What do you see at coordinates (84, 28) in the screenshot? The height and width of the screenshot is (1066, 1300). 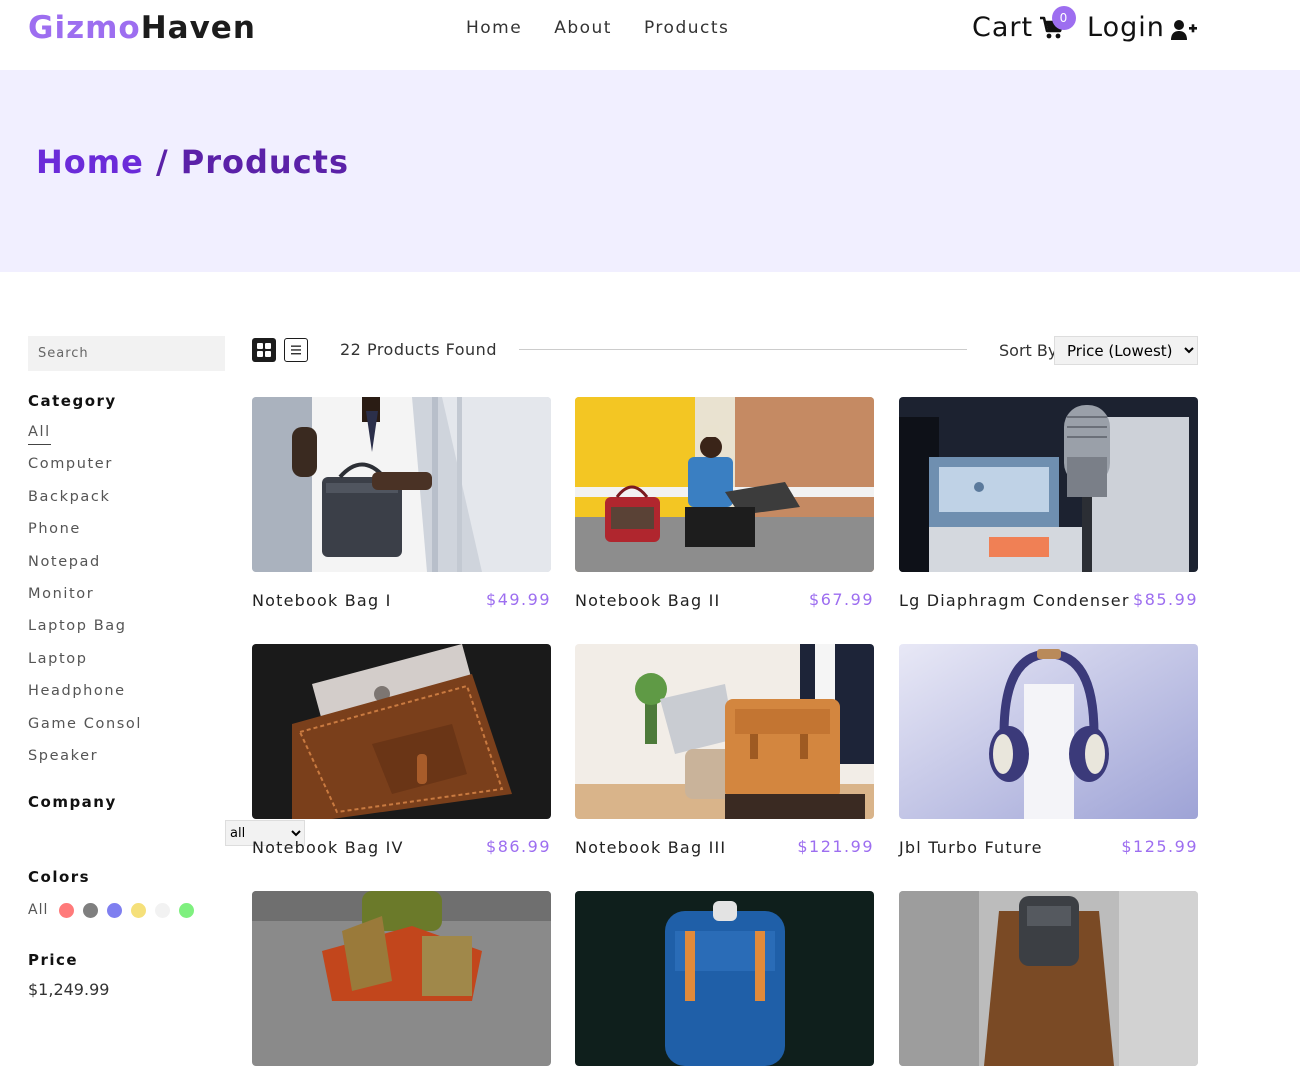 I see `brand-accent: Gizmo` at bounding box center [84, 28].